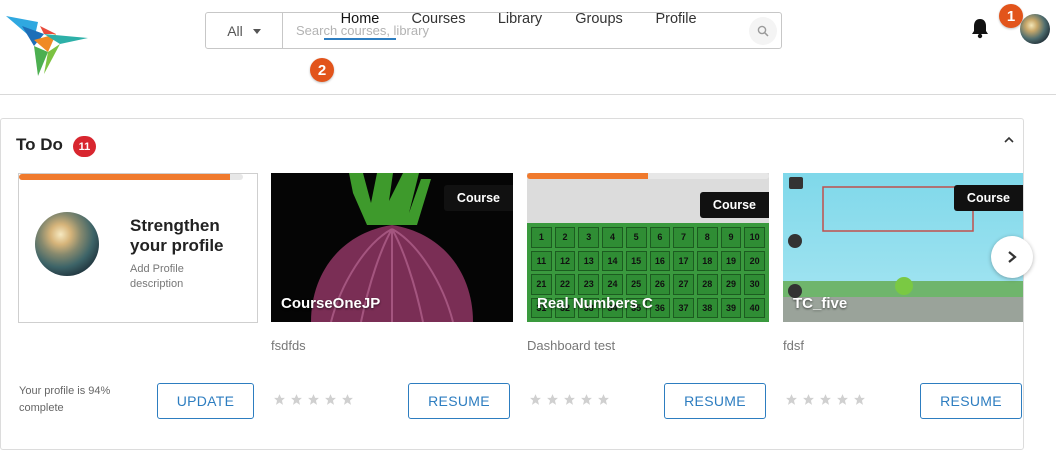 This screenshot has width=1056, height=456. I want to click on tab-home: Home, so click(360, 20).